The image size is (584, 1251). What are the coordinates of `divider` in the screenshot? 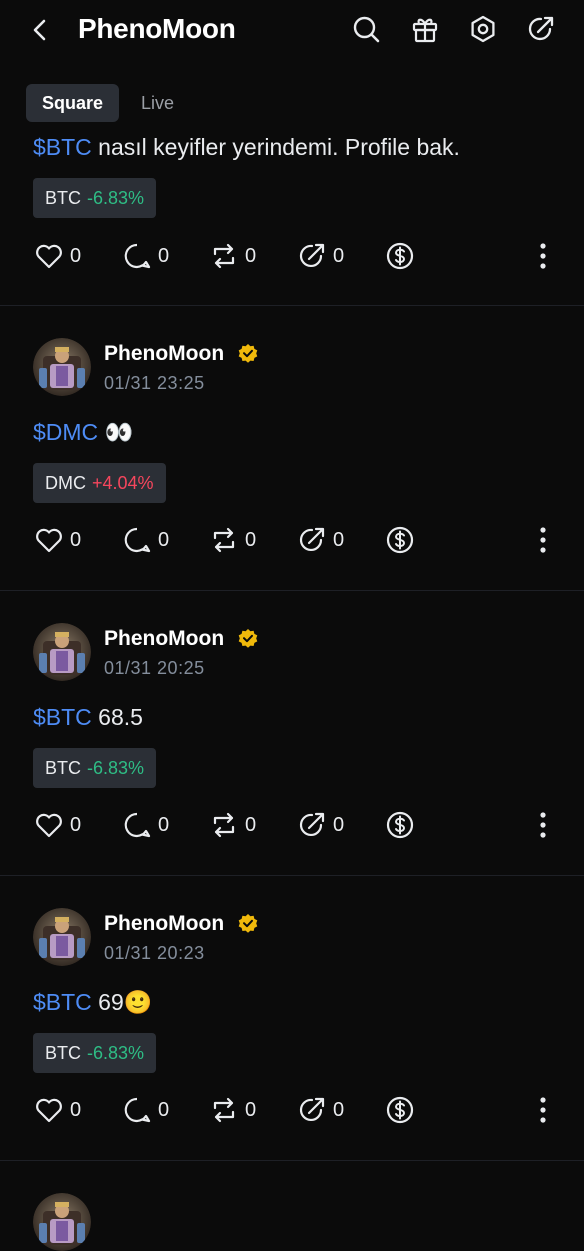 It's located at (292, 1160).